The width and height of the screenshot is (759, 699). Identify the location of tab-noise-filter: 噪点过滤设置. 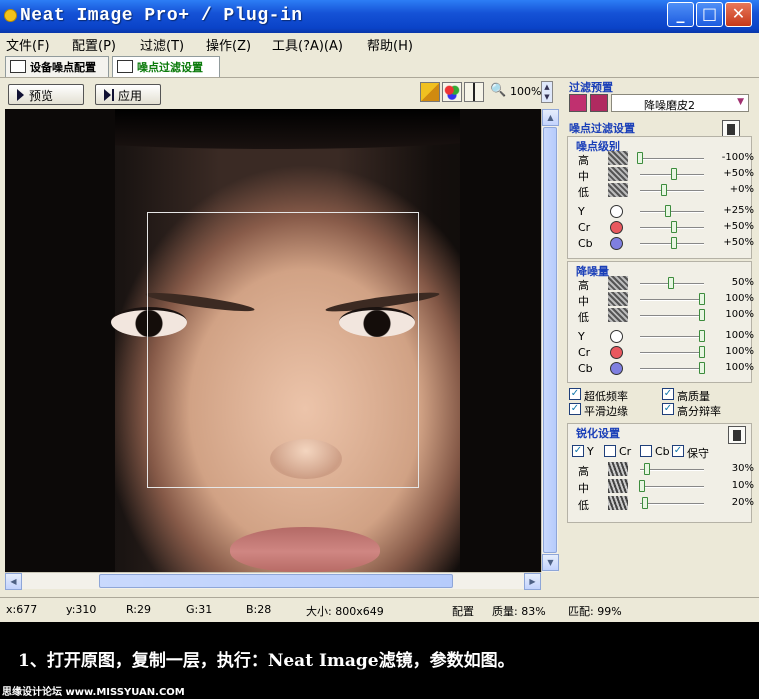
(166, 66).